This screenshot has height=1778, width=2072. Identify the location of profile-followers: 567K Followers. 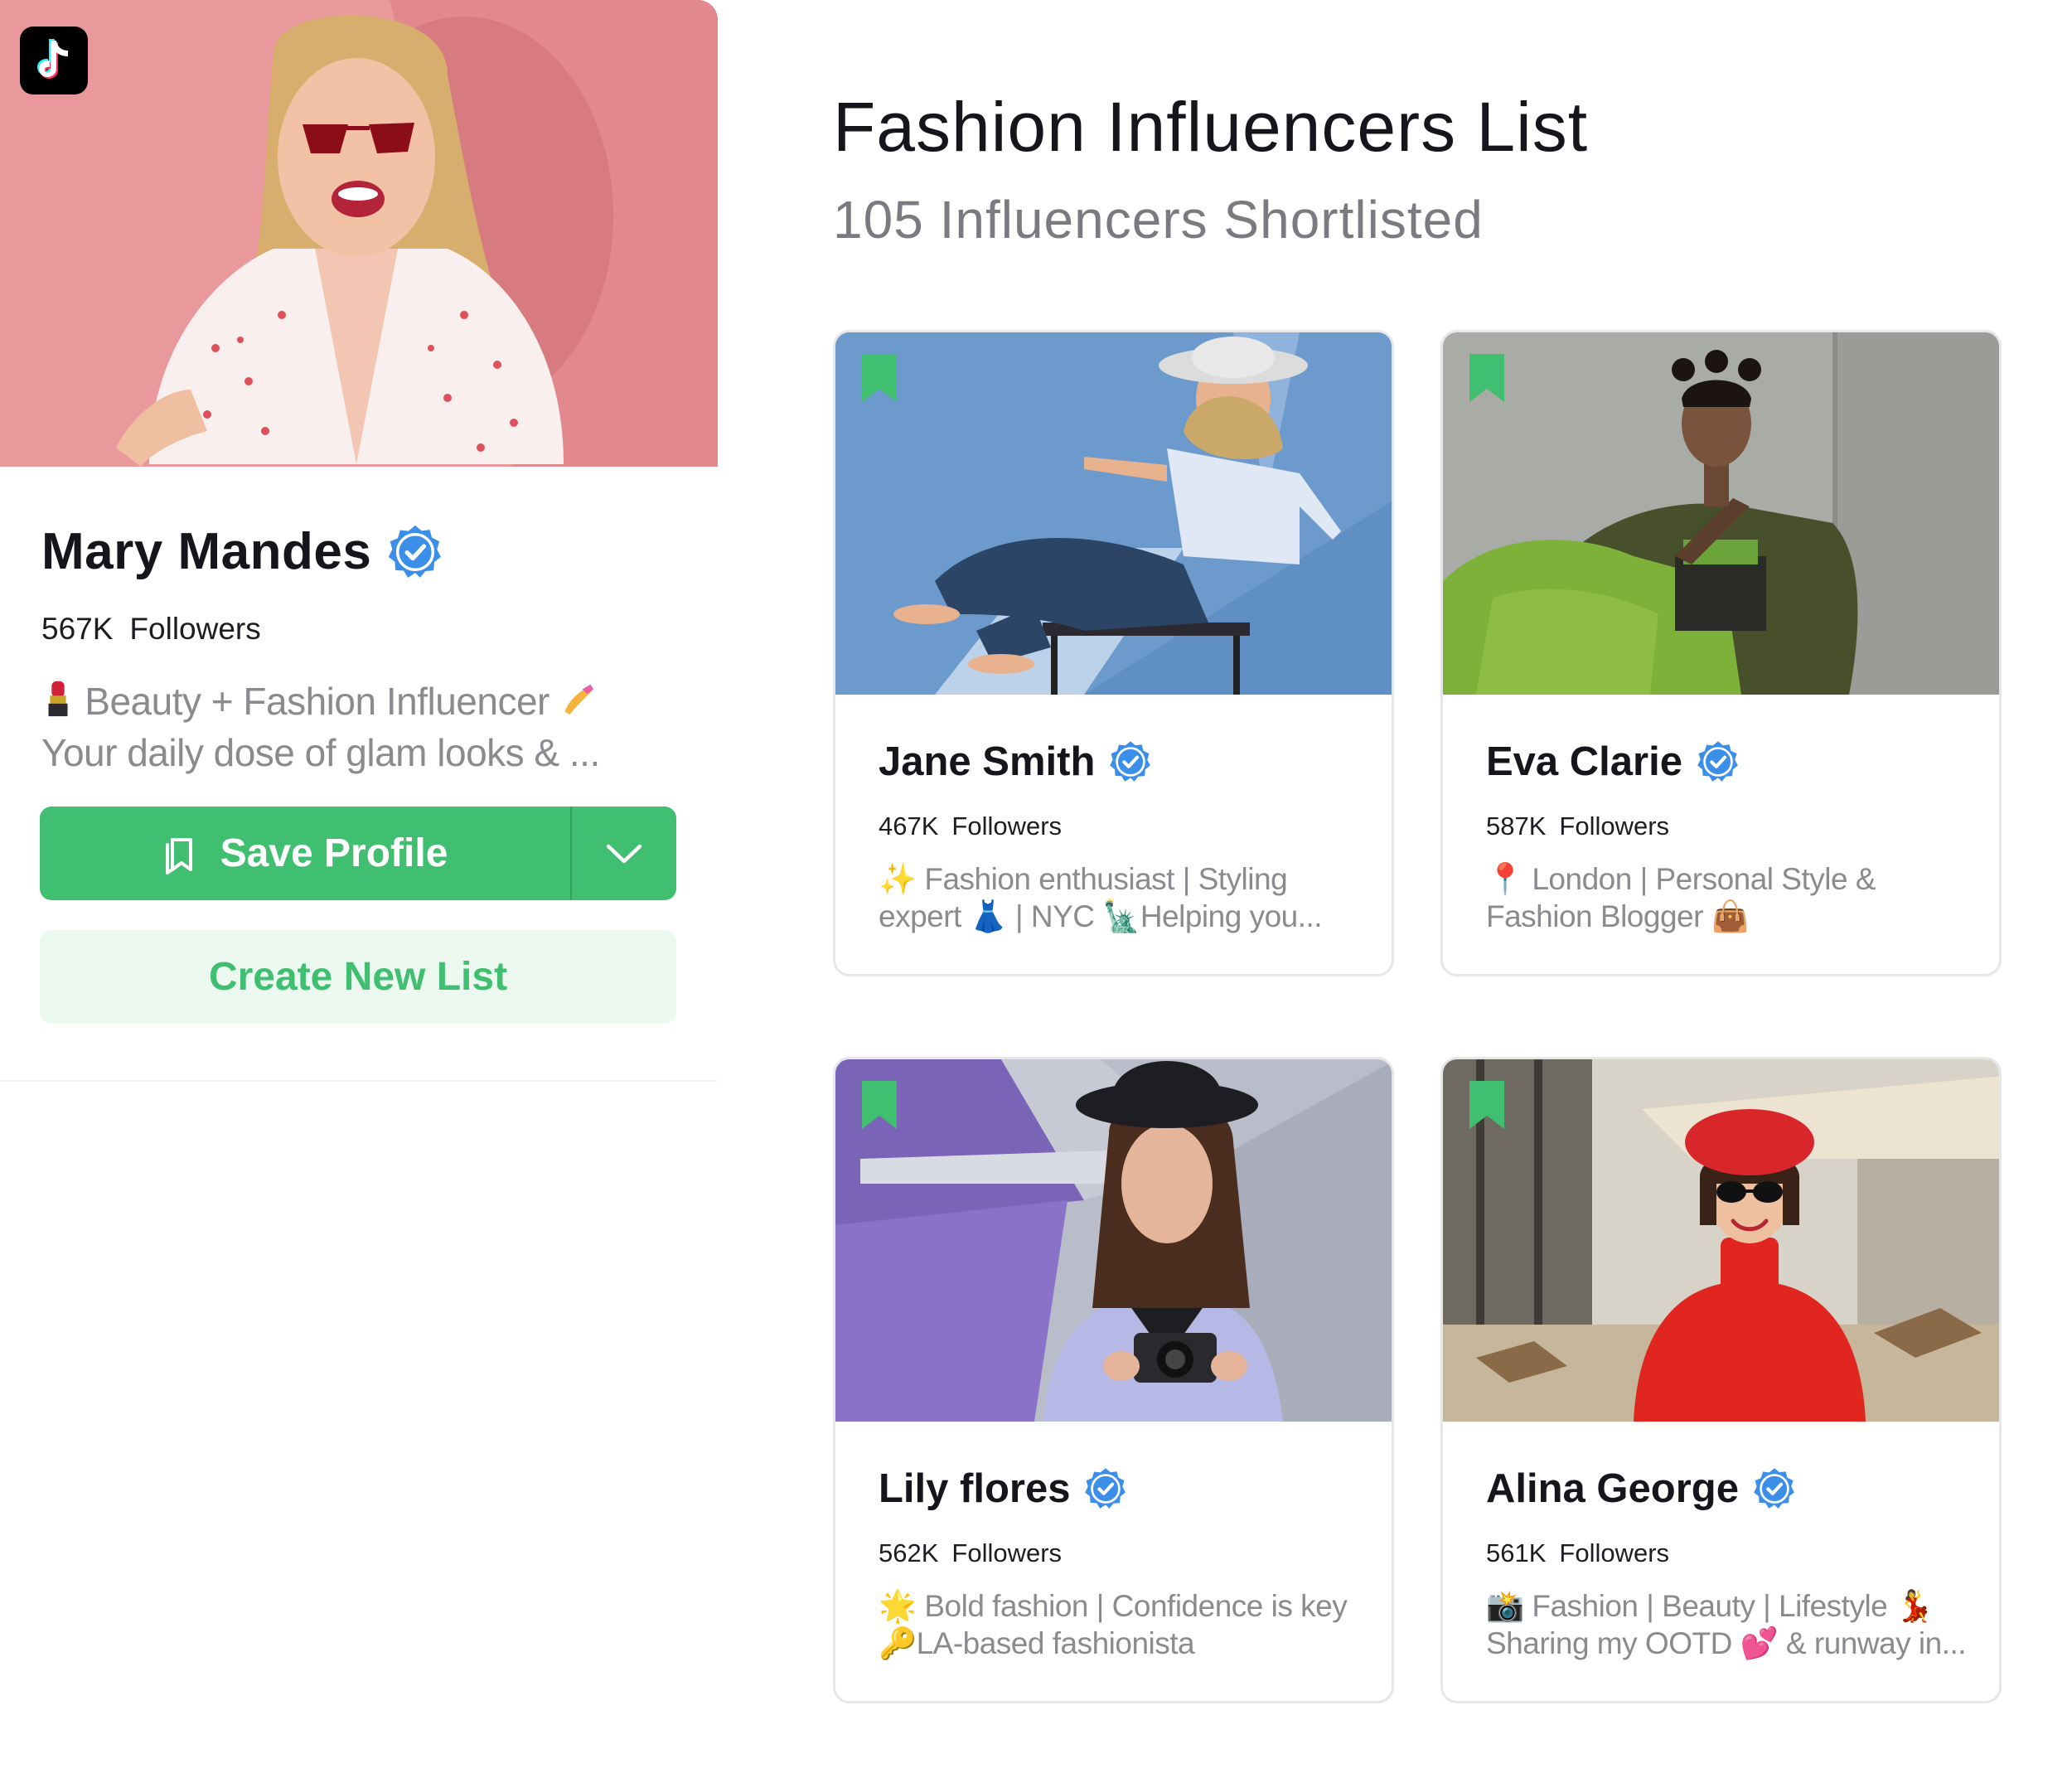
(151, 629).